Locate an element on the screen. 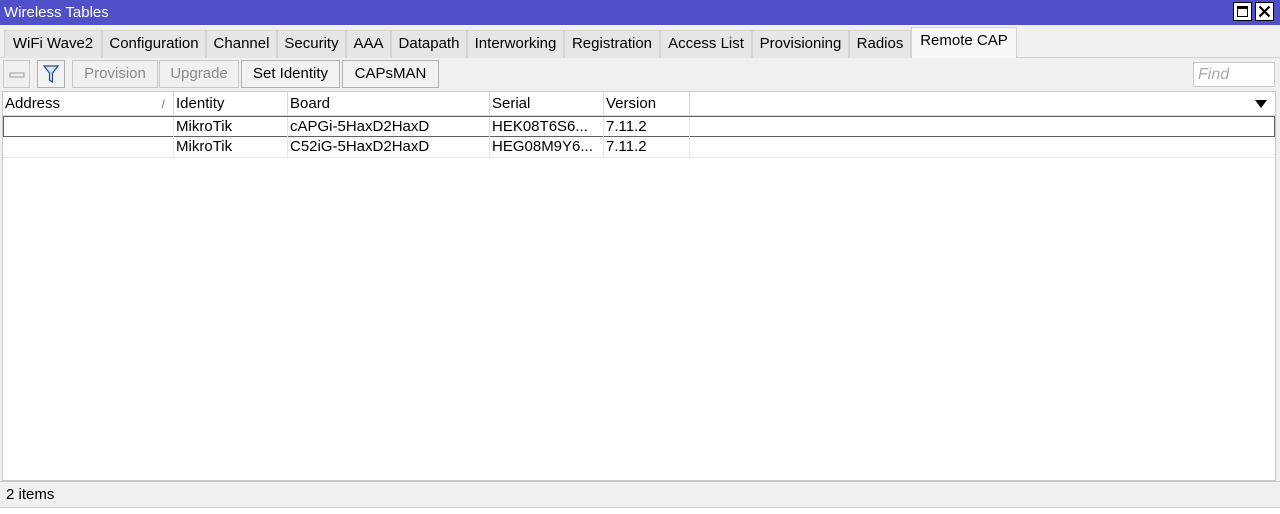  filter-button is located at coordinates (51, 74).